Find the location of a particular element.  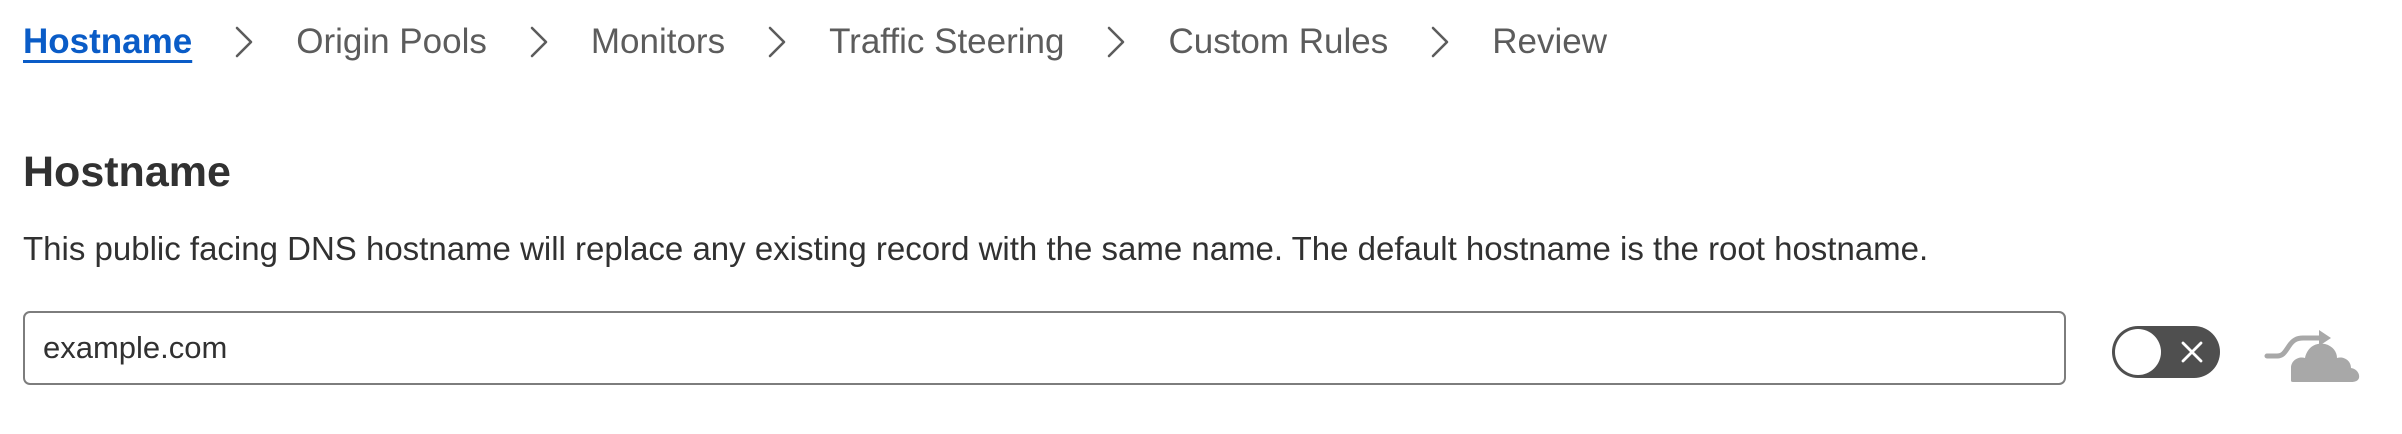

section-title: Hostname is located at coordinates (127, 172).